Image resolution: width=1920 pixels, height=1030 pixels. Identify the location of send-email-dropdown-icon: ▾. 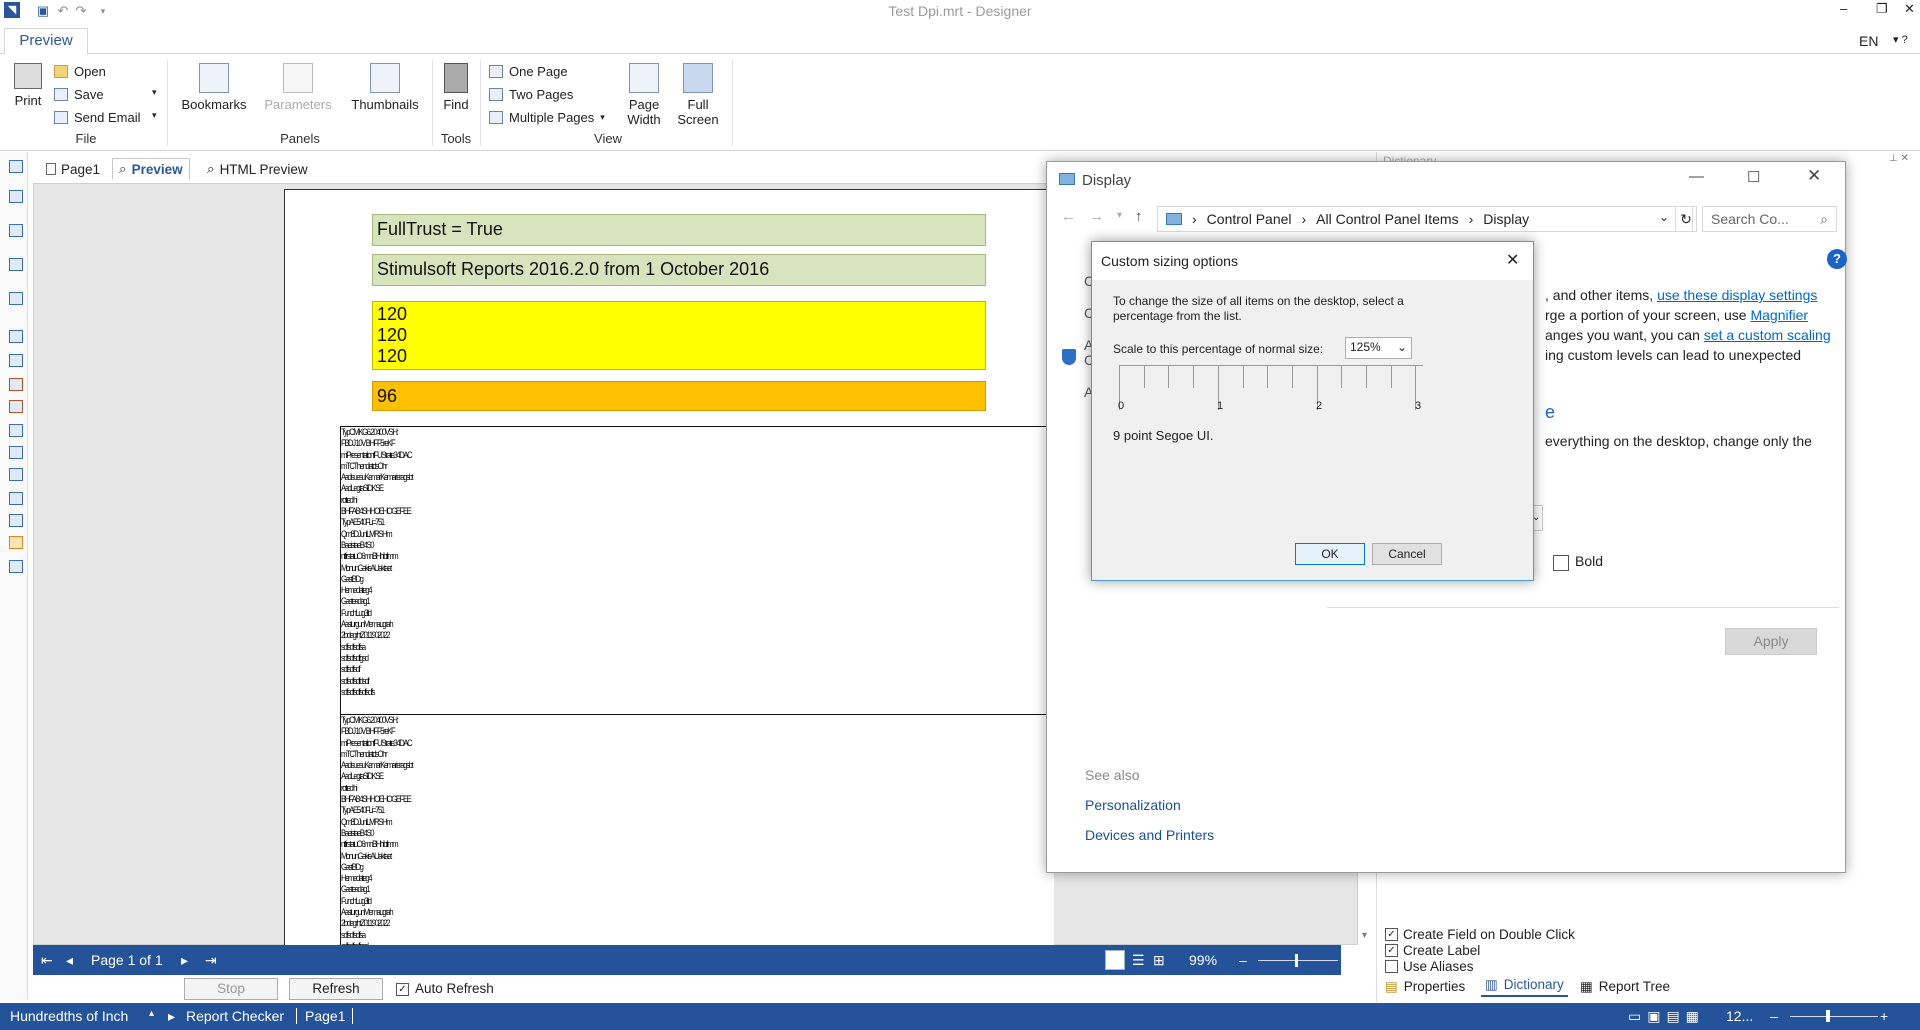
(154, 115).